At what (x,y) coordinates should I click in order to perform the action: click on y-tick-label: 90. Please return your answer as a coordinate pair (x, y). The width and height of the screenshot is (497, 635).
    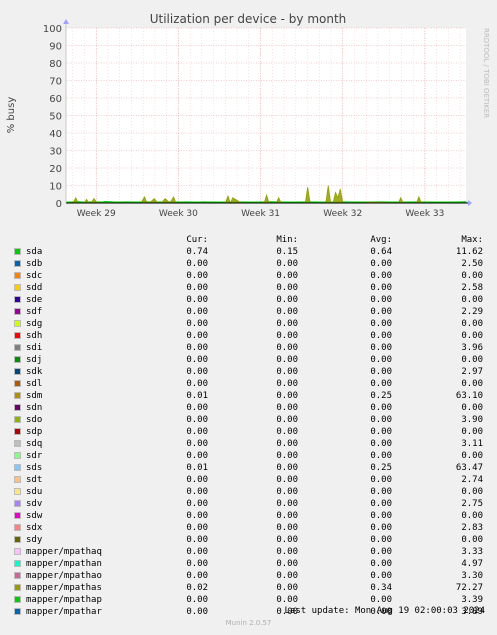
    Looking at the image, I should click on (55, 47).